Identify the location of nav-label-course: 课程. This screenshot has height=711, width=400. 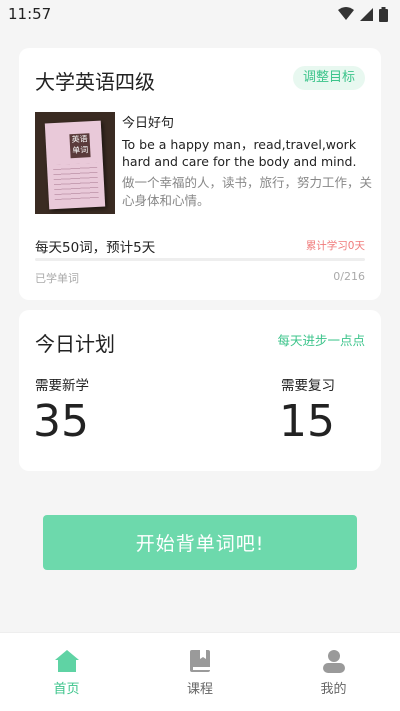
(199, 689).